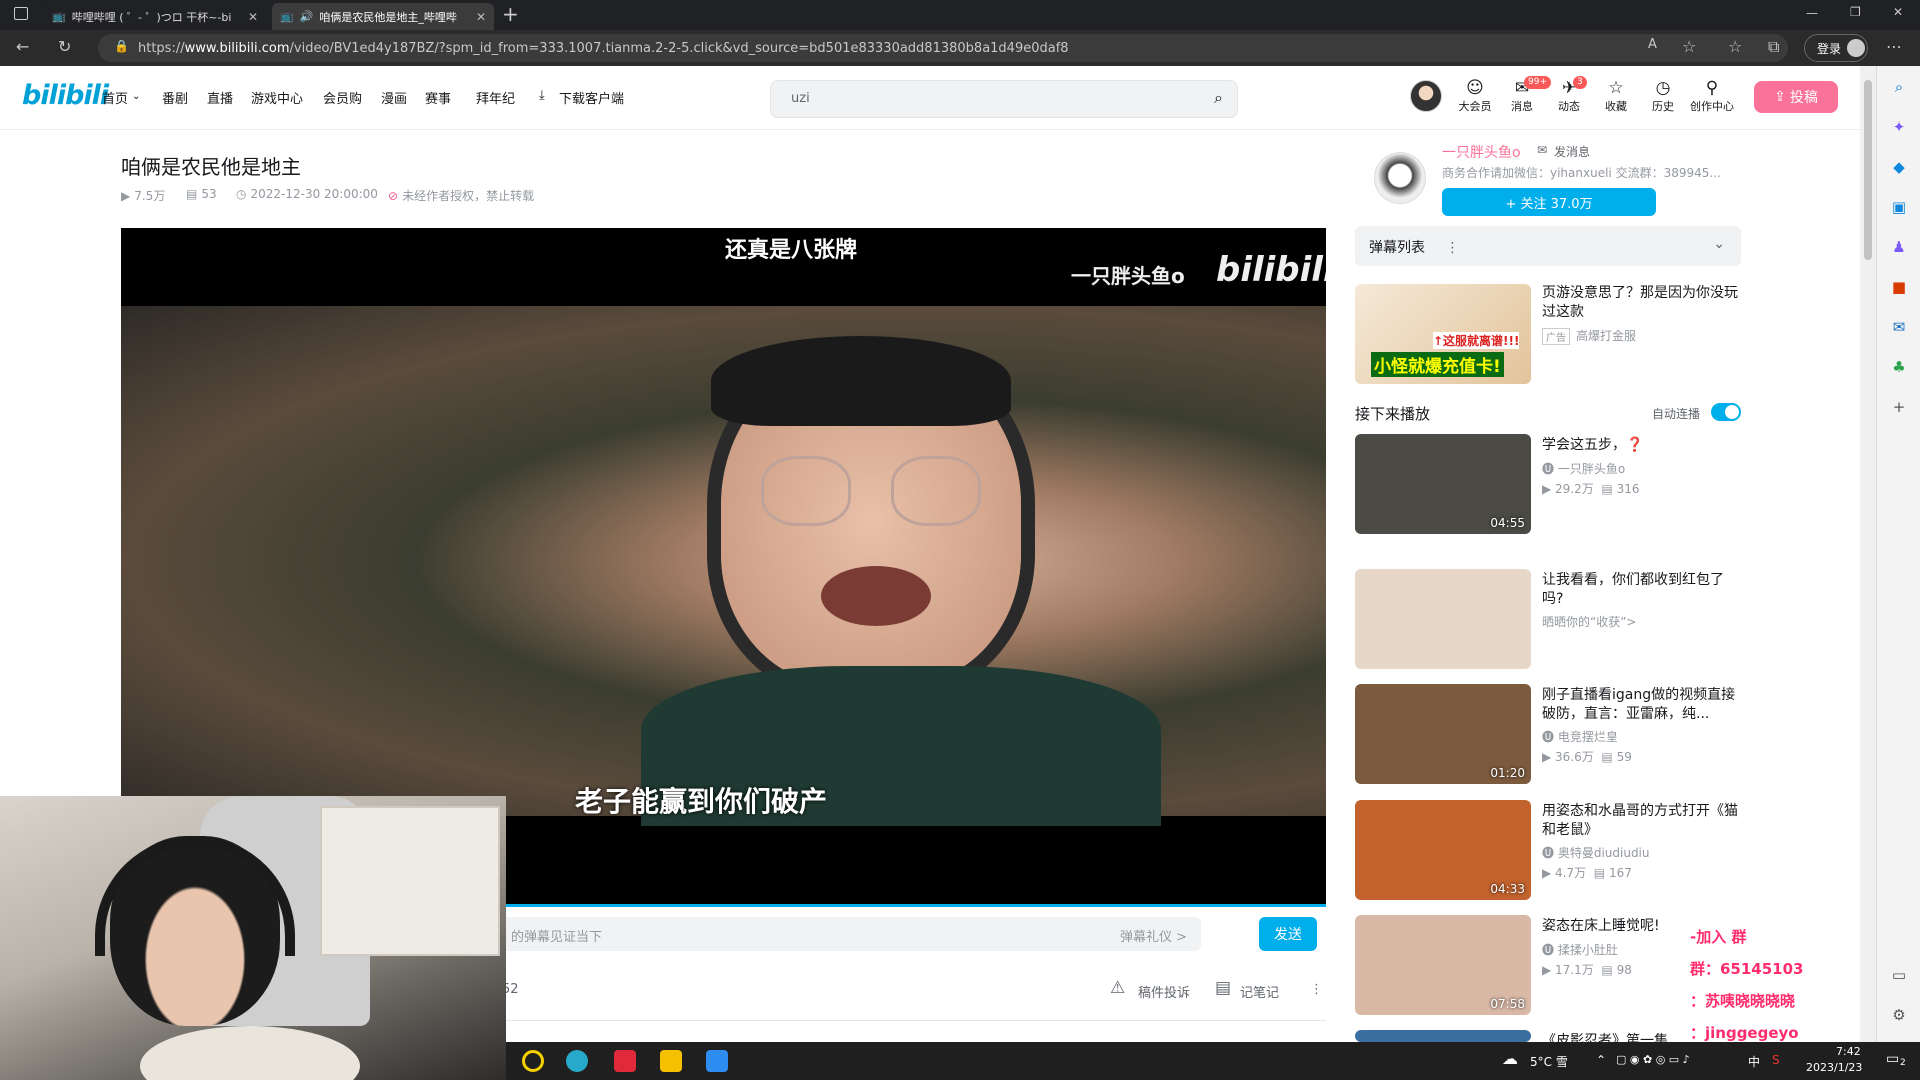 The height and width of the screenshot is (1080, 1920). I want to click on tree-icon: ♣, so click(1899, 368).